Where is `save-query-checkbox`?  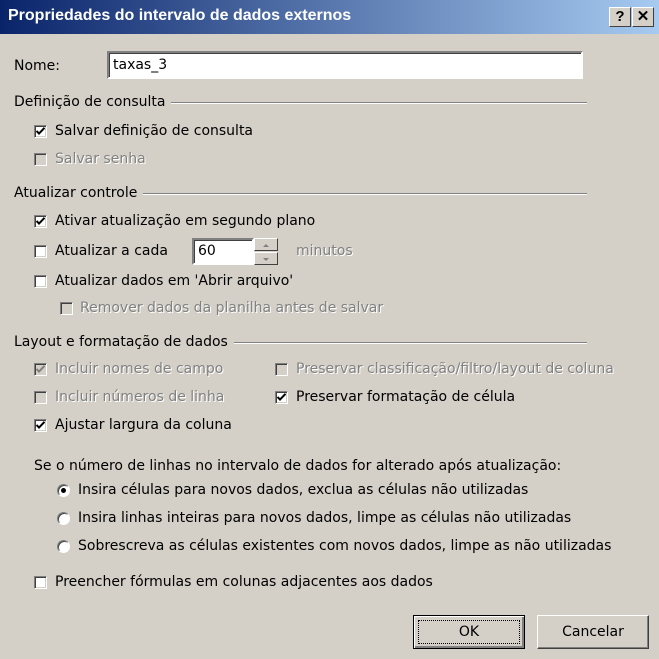 save-query-checkbox is located at coordinates (40, 131).